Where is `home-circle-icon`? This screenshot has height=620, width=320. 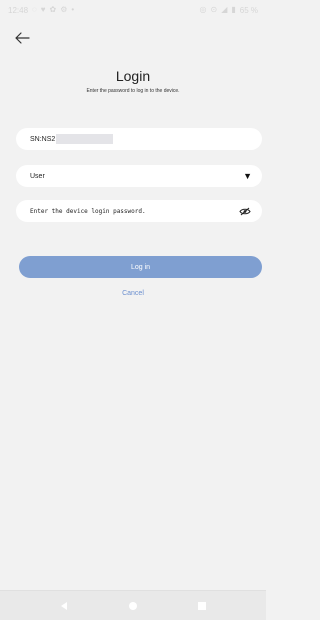 home-circle-icon is located at coordinates (132, 605).